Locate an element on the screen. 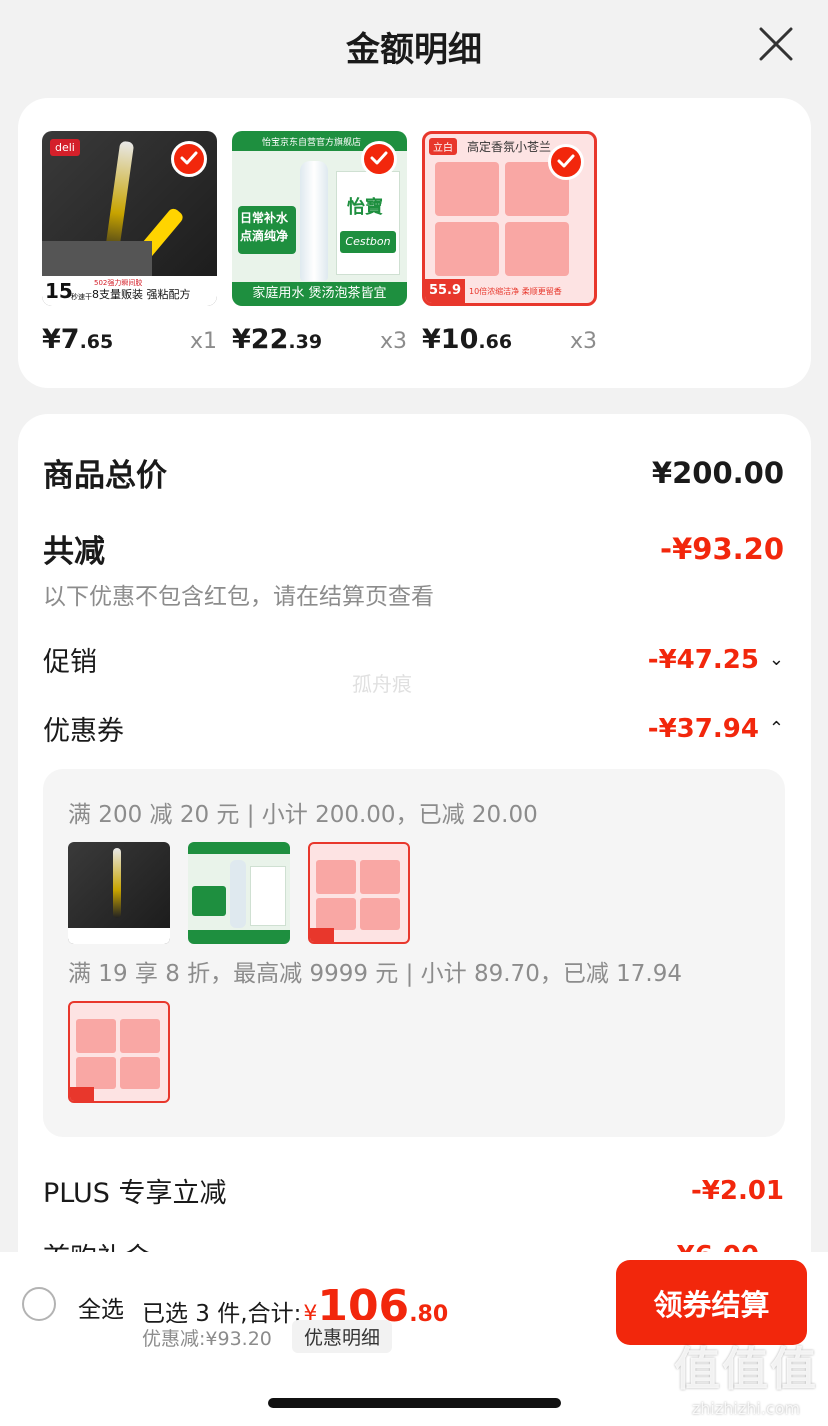 Image resolution: width=828 pixels, height=1426 pixels. coupon-row: 优惠券 -¥37.94 ⌃ is located at coordinates (413, 728).